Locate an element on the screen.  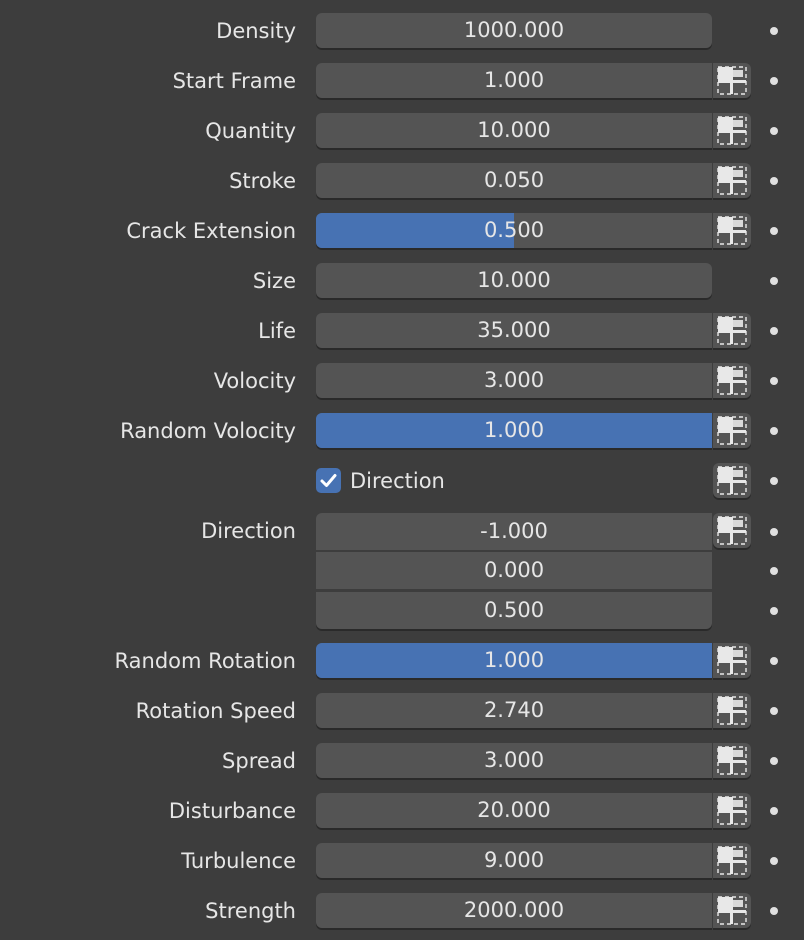
property-label: Crack Extension is located at coordinates (211, 231).